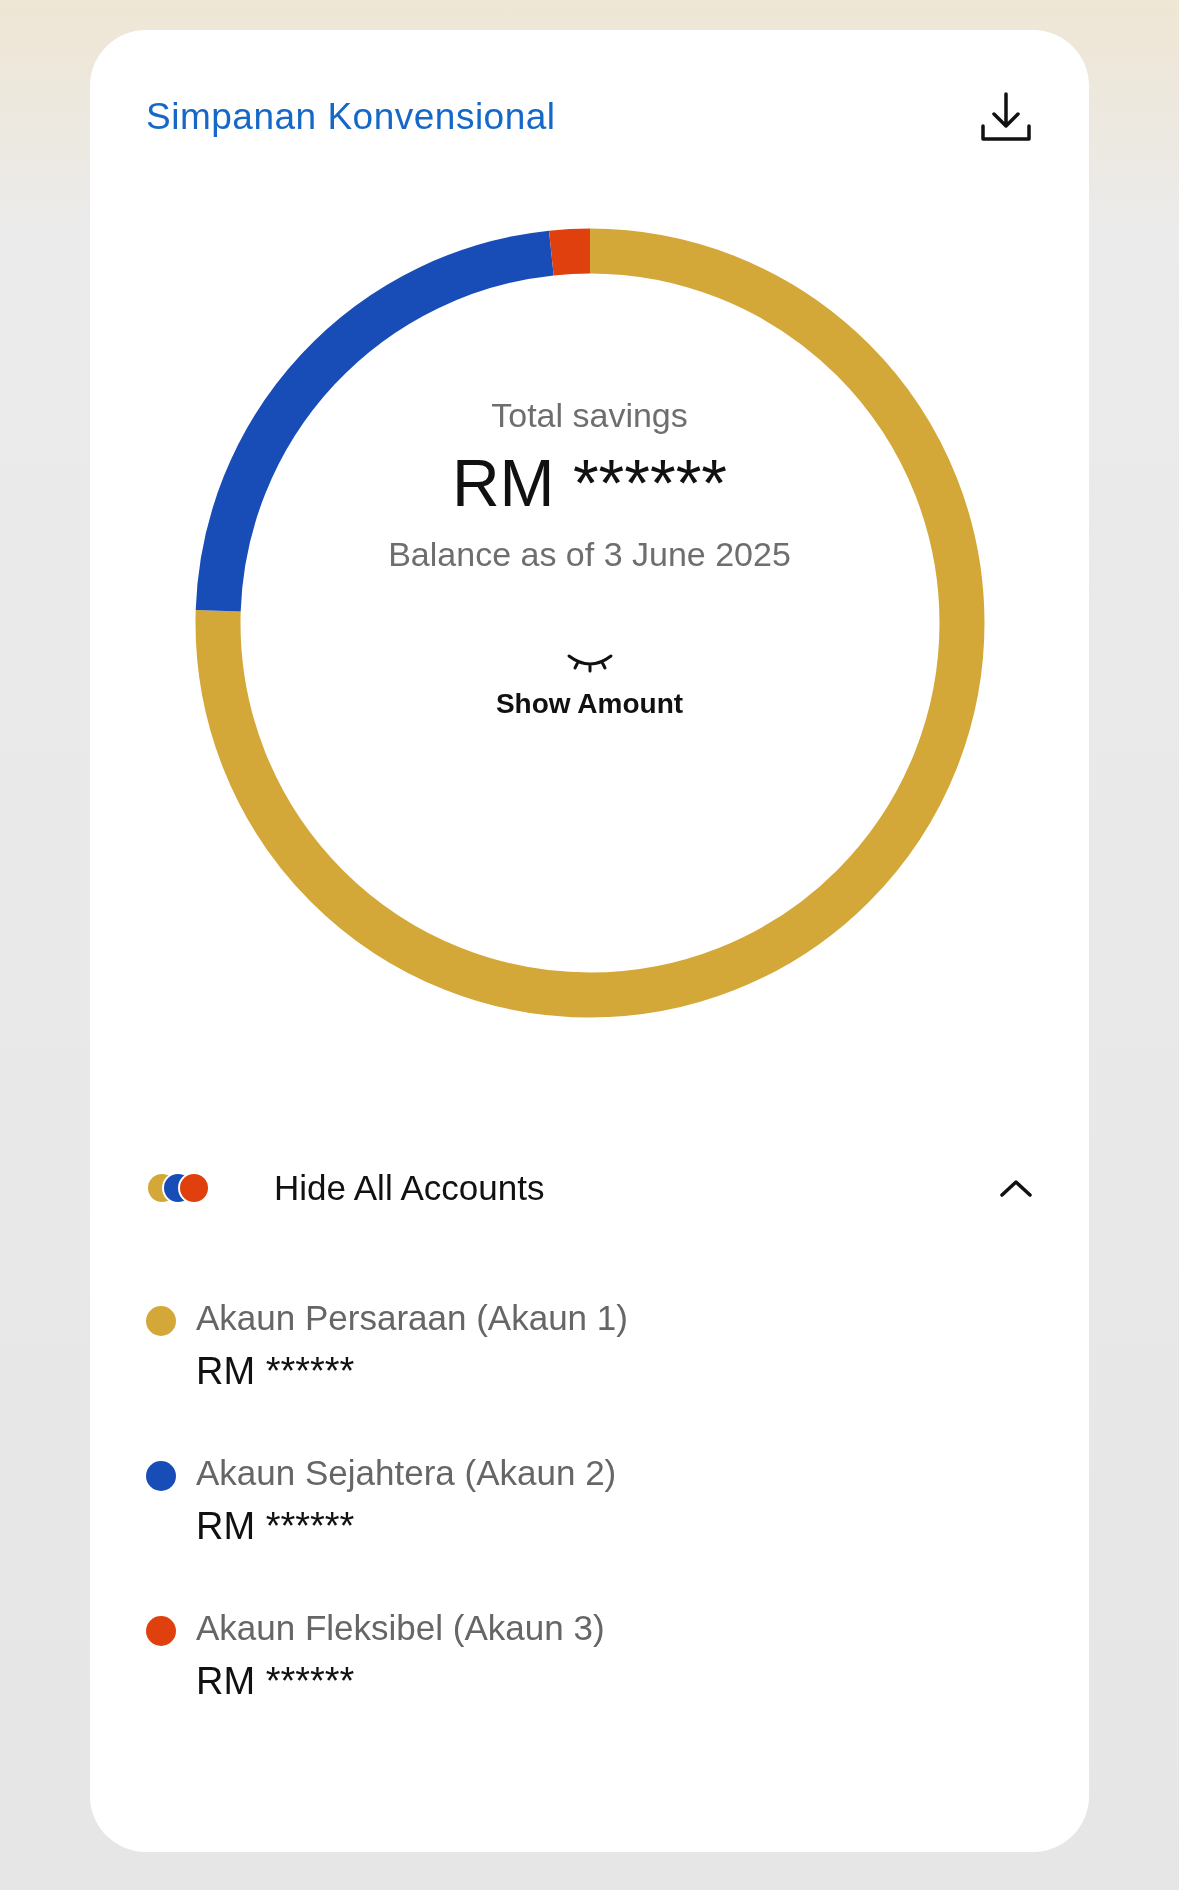 The image size is (1179, 1890). Describe the element at coordinates (589, 415) in the screenshot. I see `total-savings-label: Total savings` at that location.